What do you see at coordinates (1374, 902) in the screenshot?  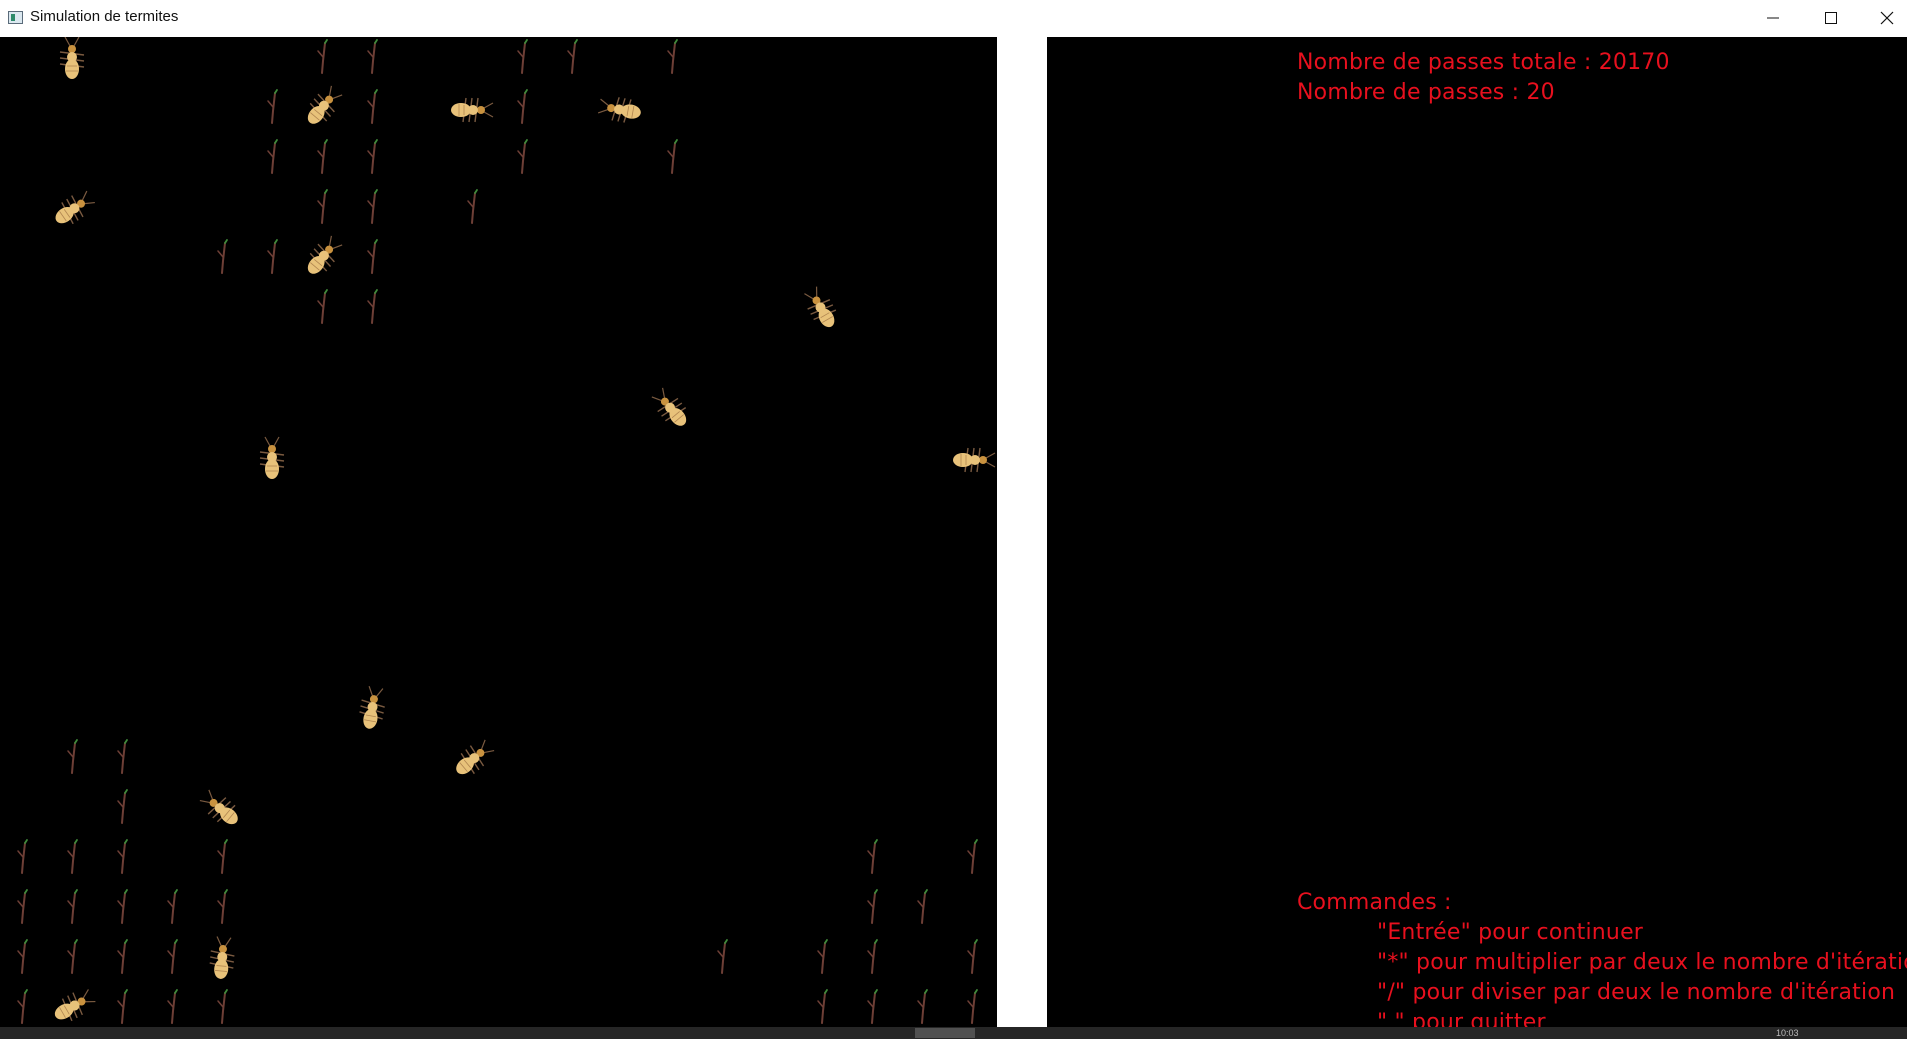 I see `commands-header: Commandes :` at bounding box center [1374, 902].